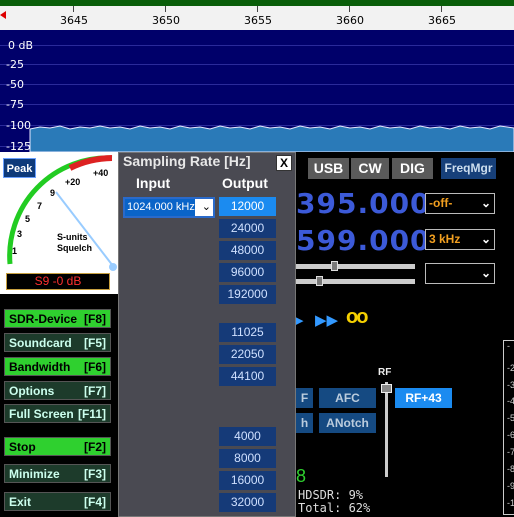 This screenshot has height=517, width=514. Describe the element at coordinates (357, 317) in the screenshot. I see `loop-icon: oo` at that location.